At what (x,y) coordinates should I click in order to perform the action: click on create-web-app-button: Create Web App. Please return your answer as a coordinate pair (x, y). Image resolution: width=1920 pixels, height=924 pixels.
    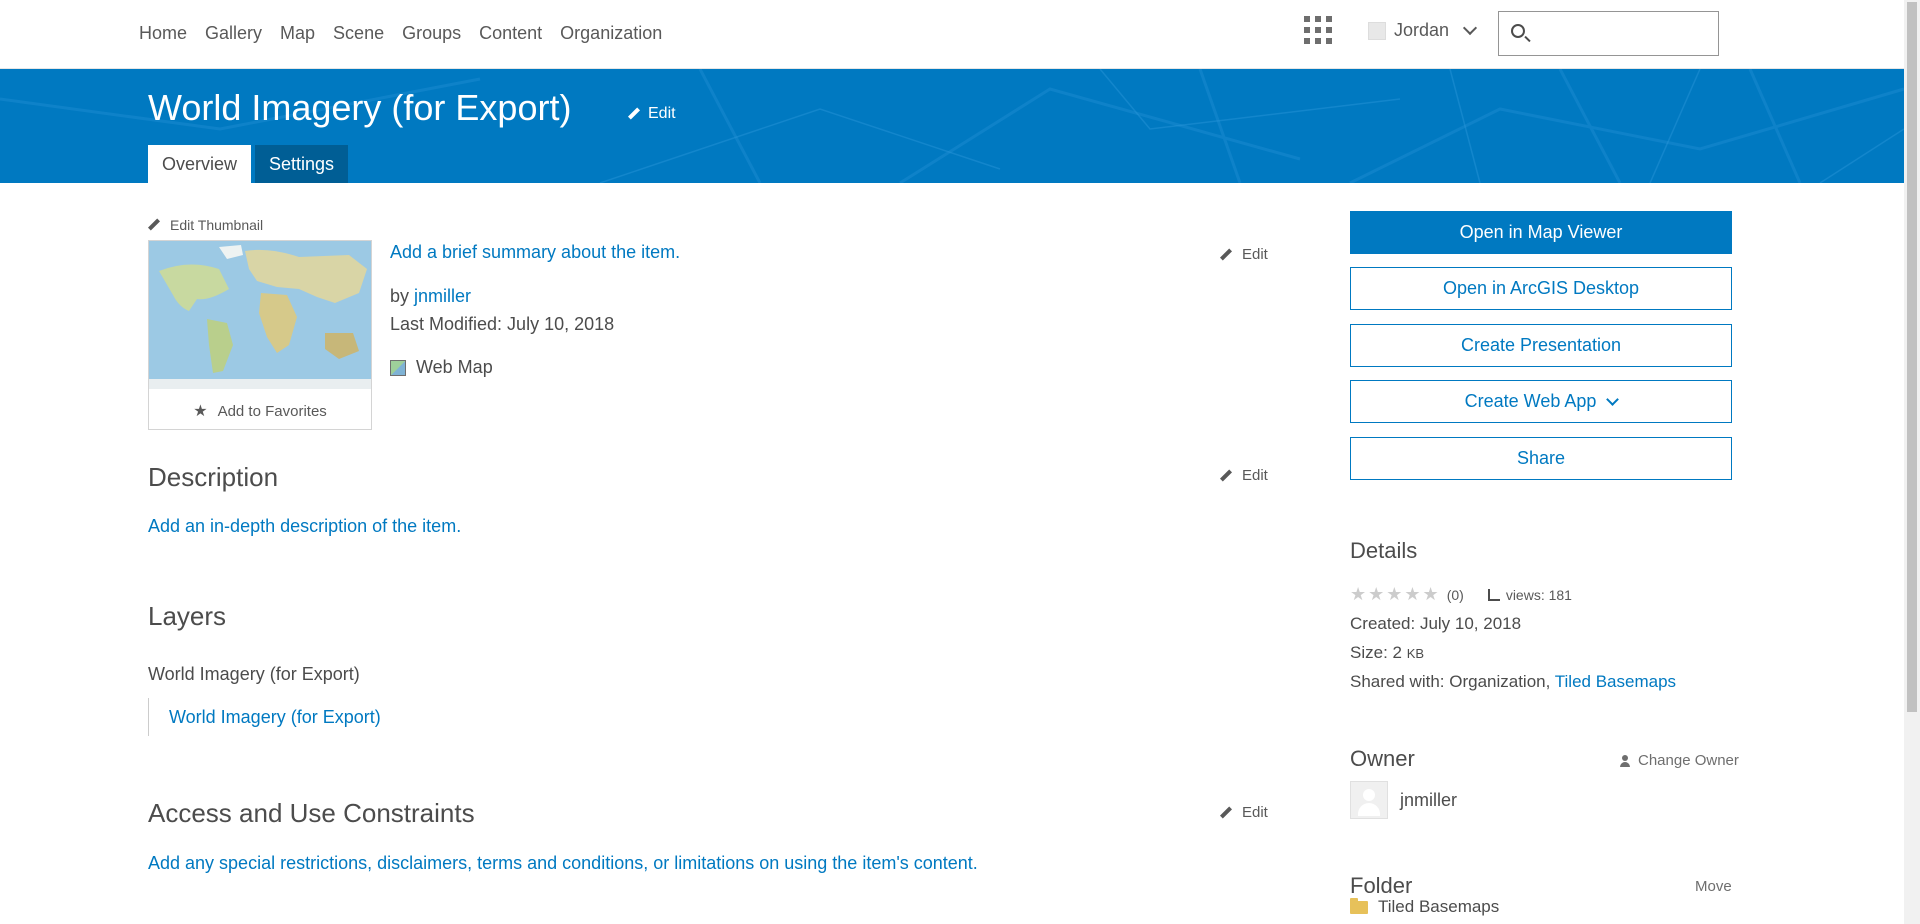
    Looking at the image, I should click on (1541, 401).